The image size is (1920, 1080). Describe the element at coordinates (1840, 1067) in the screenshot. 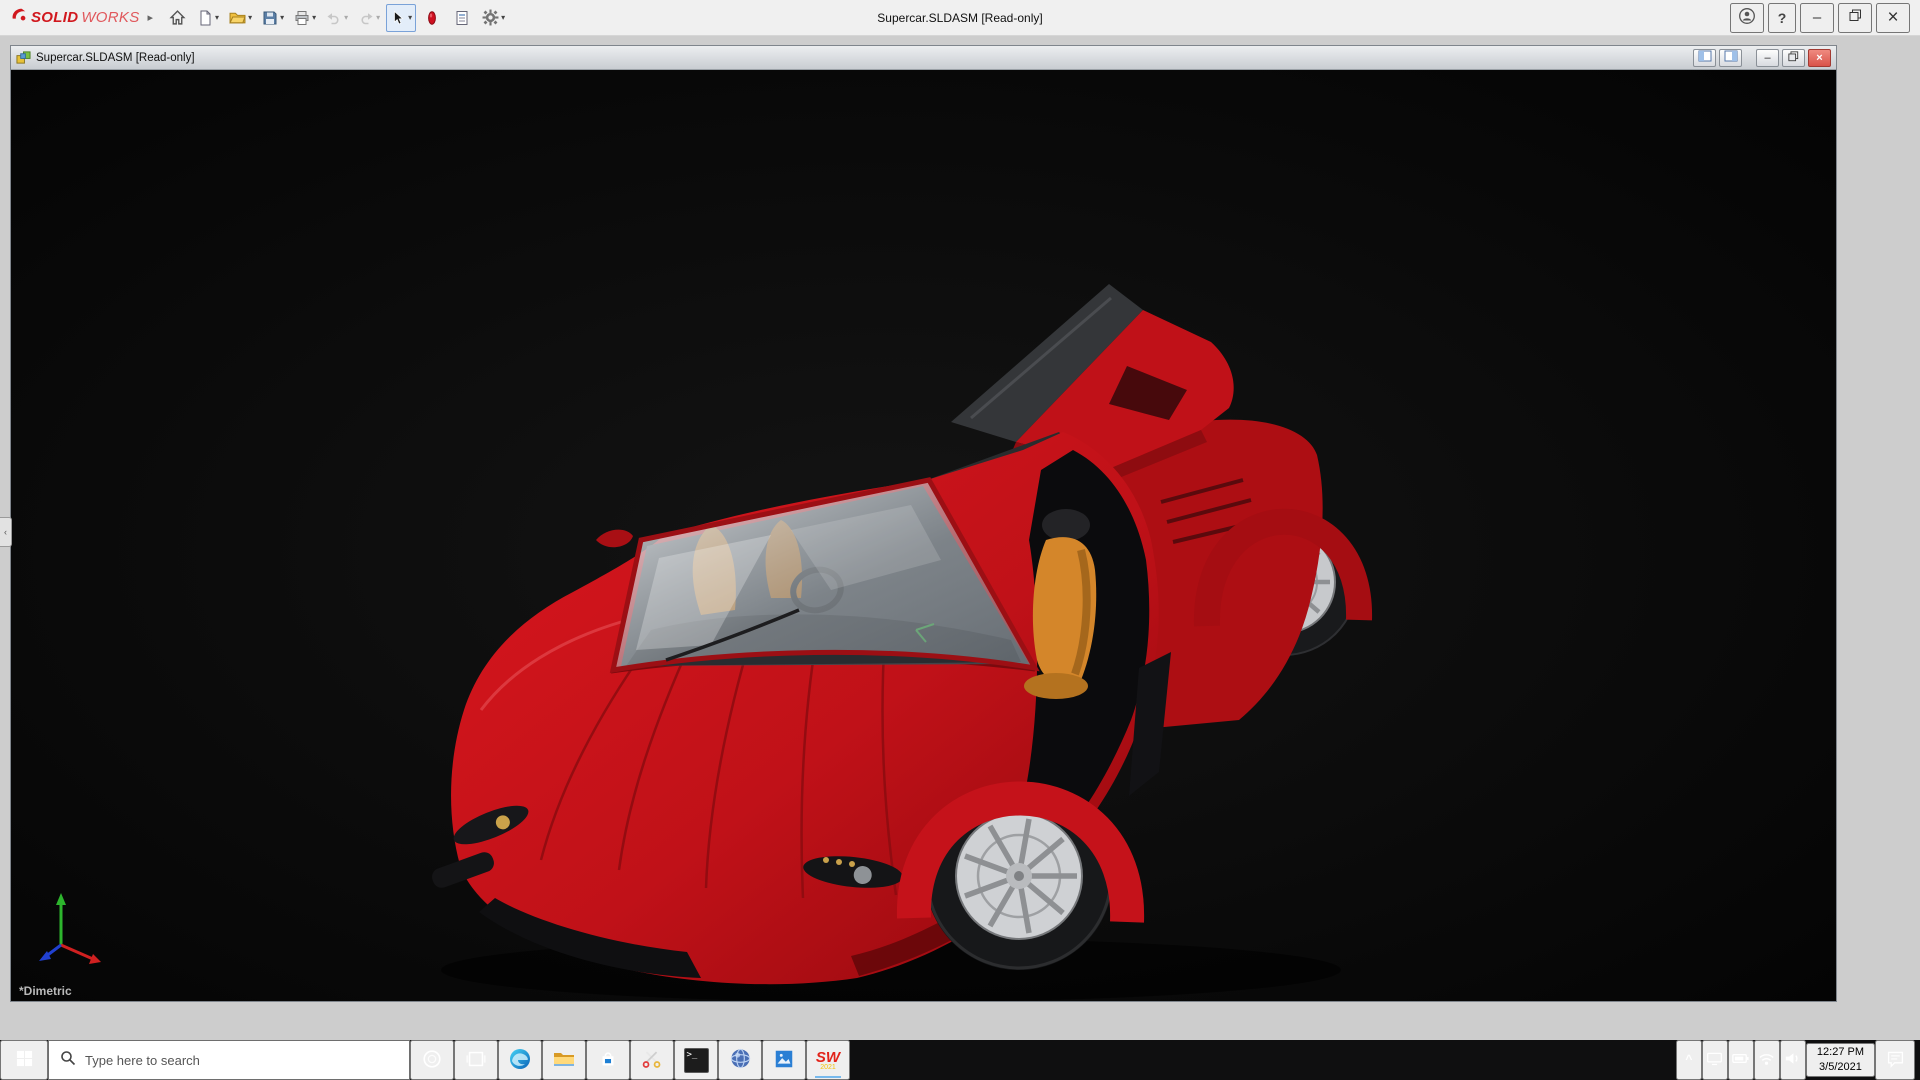

I see `clock-date: 3/5/2021` at that location.